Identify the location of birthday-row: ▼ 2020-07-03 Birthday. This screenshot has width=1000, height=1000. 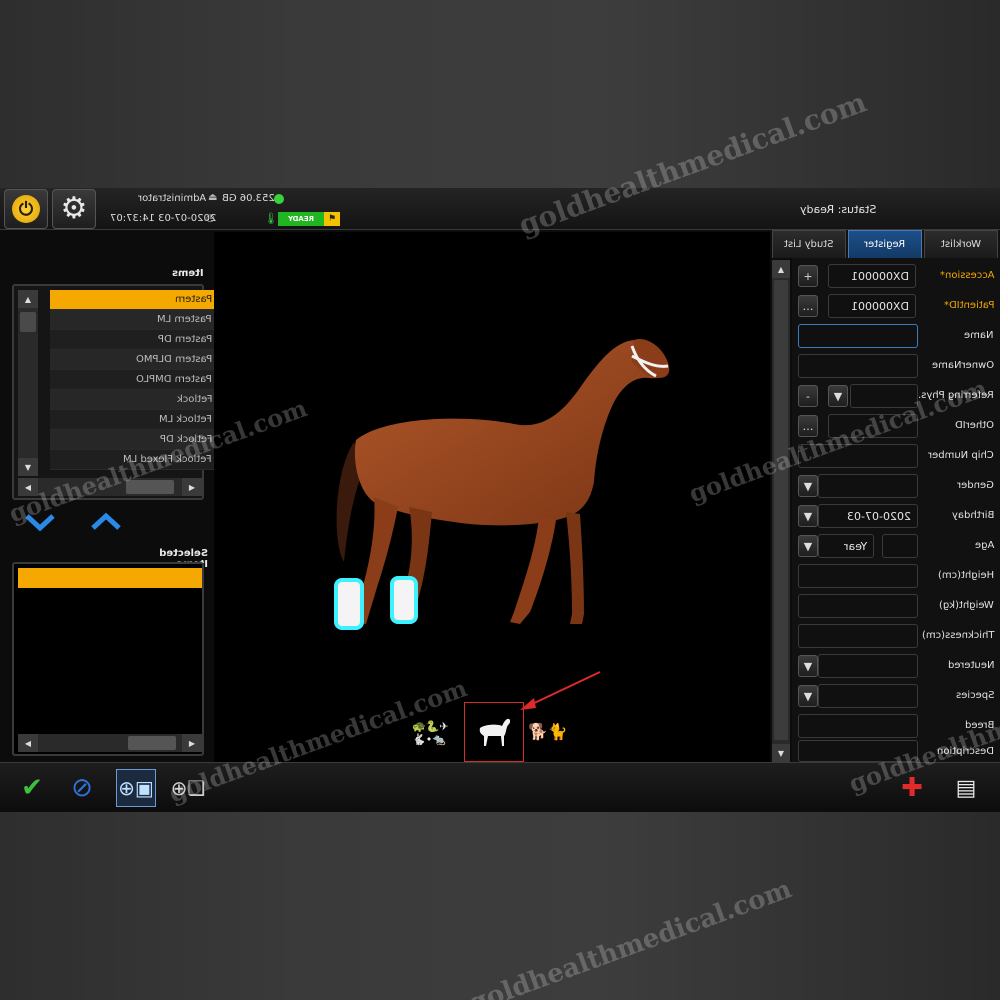
(896, 517).